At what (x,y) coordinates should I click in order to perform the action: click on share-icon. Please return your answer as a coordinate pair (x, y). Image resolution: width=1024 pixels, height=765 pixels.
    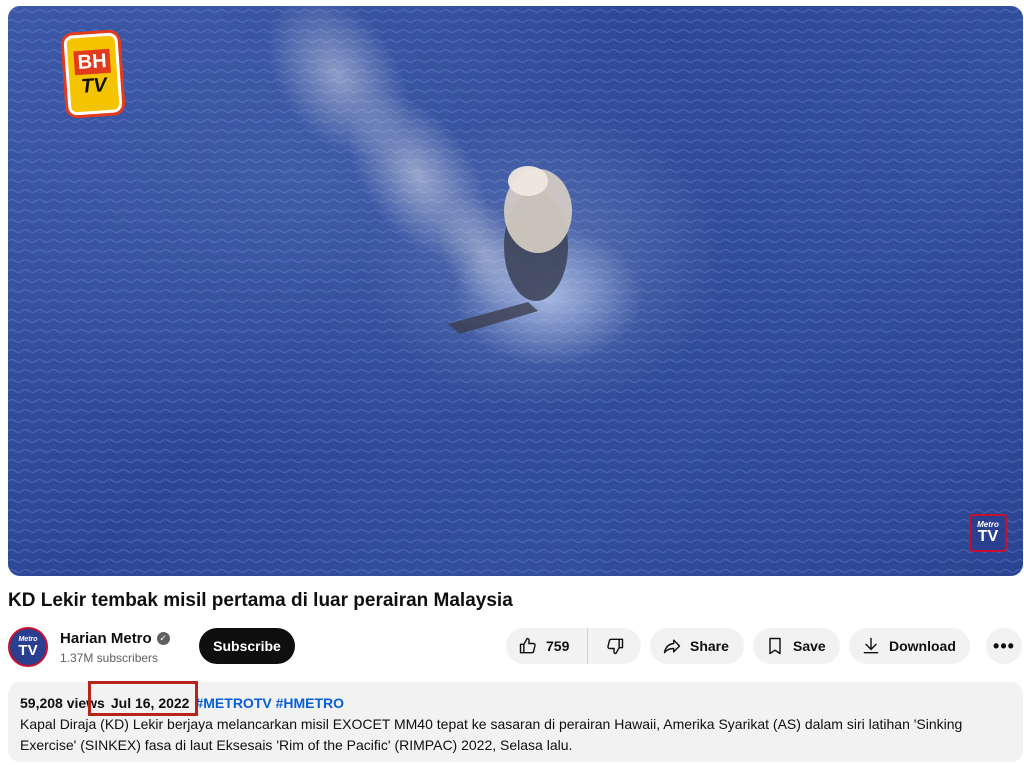
    Looking at the image, I should click on (672, 646).